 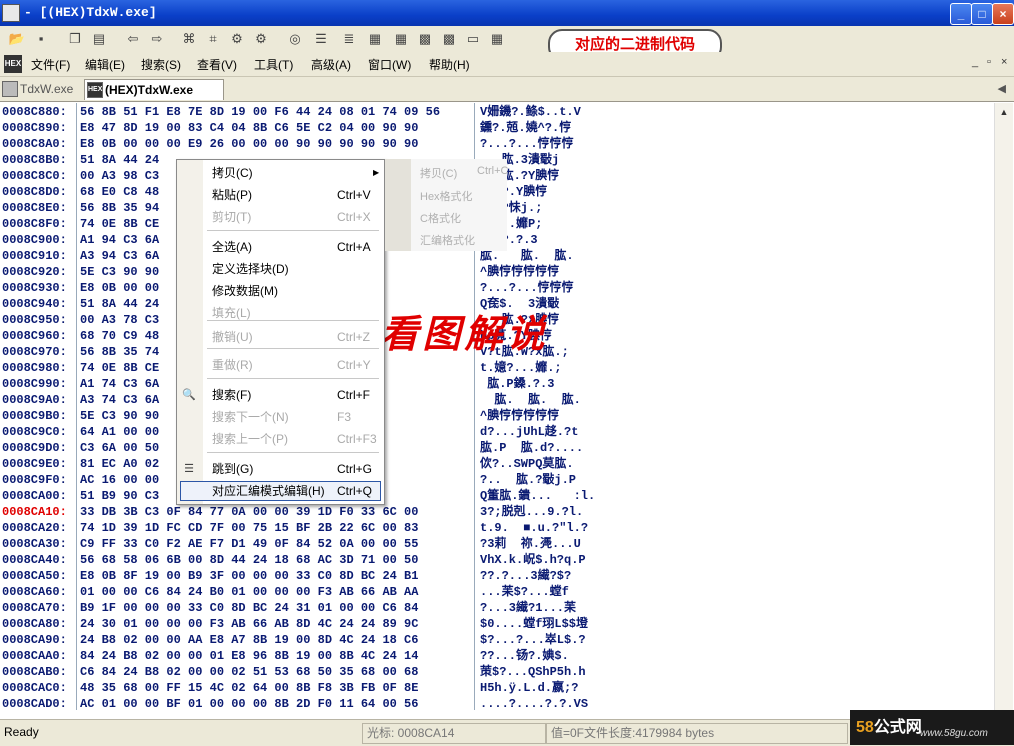 What do you see at coordinates (897, 727) in the screenshot?
I see `watermark-brand: 公式网` at bounding box center [897, 727].